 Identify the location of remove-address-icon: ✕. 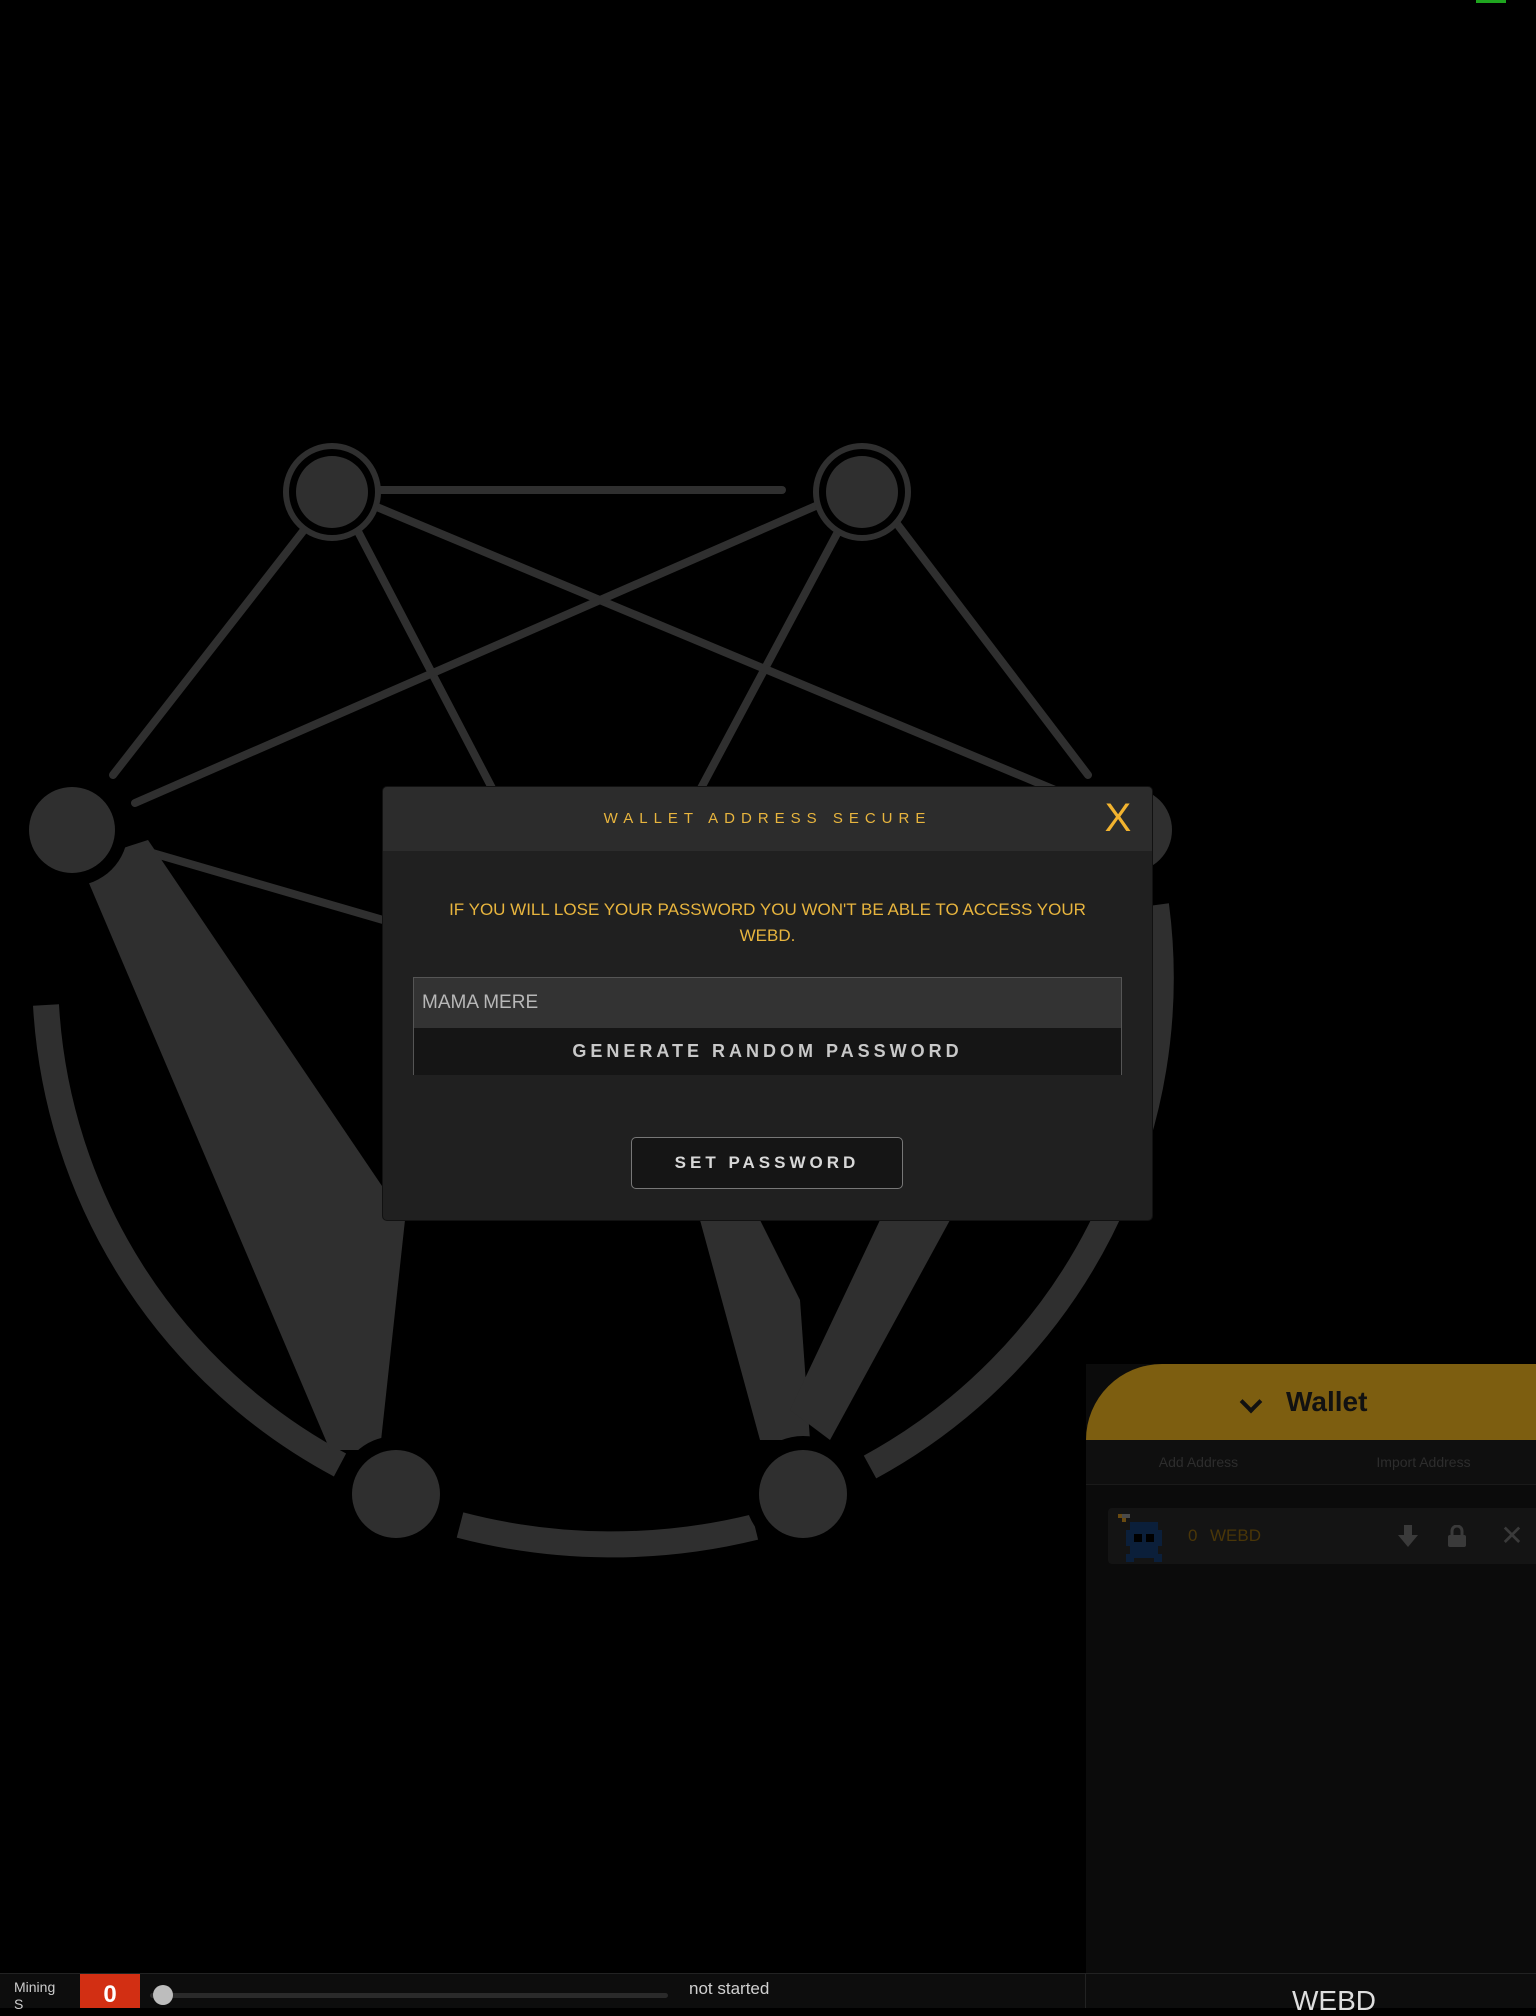
(1512, 1536).